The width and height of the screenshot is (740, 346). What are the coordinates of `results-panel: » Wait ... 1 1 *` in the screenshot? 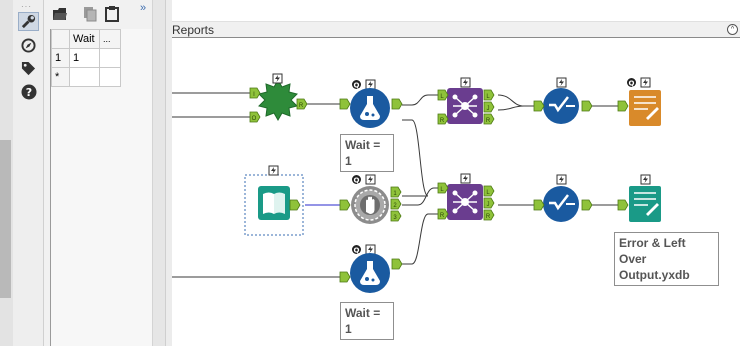 It's located at (98, 173).